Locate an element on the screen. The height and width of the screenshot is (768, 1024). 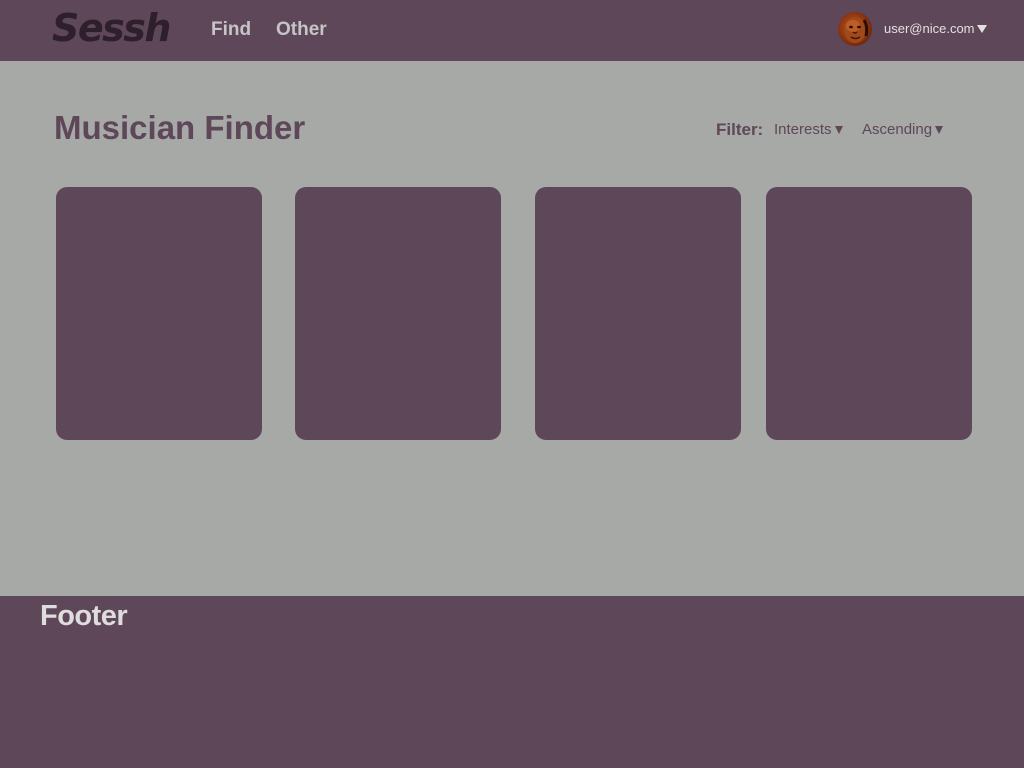
sort-order-dropdown: Ascending is located at coordinates (903, 130).